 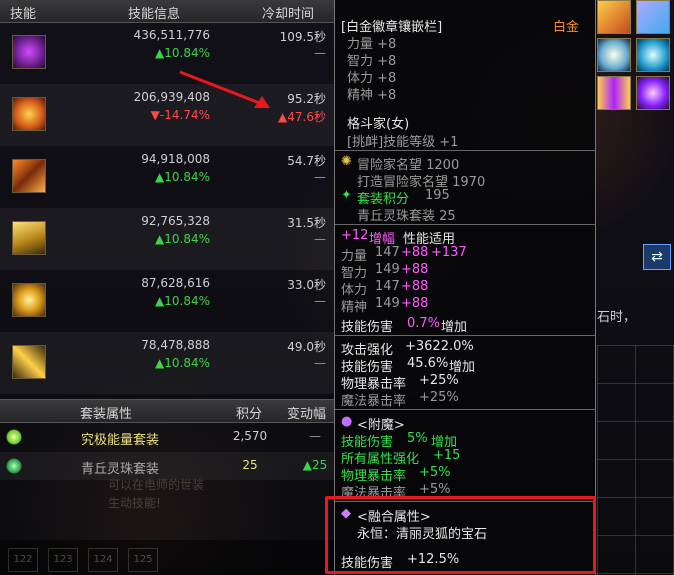 What do you see at coordinates (346, 161) in the screenshot?
I see `fame-icon: ✺` at bounding box center [346, 161].